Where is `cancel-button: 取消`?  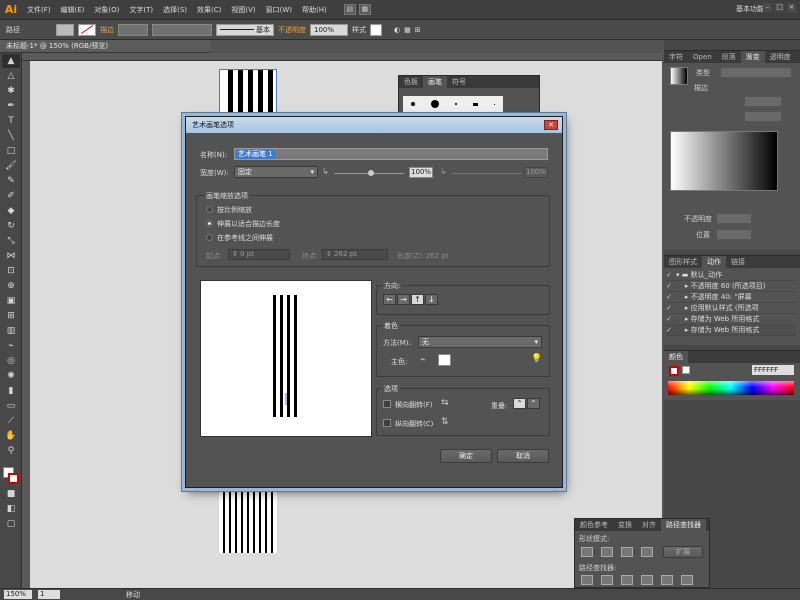
cancel-button: 取消 is located at coordinates (523, 456).